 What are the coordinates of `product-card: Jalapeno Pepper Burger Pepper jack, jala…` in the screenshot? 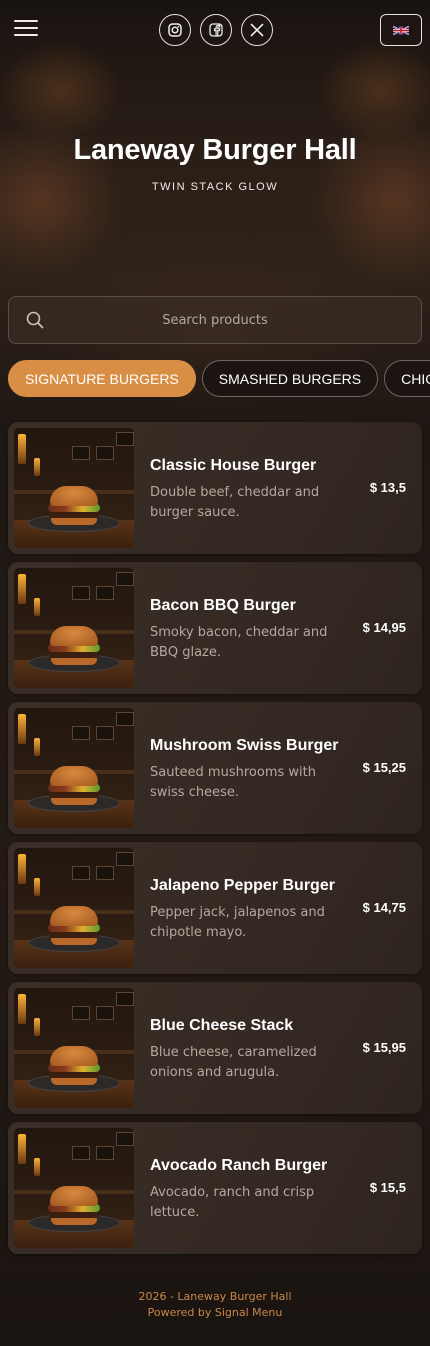 It's located at (215, 908).